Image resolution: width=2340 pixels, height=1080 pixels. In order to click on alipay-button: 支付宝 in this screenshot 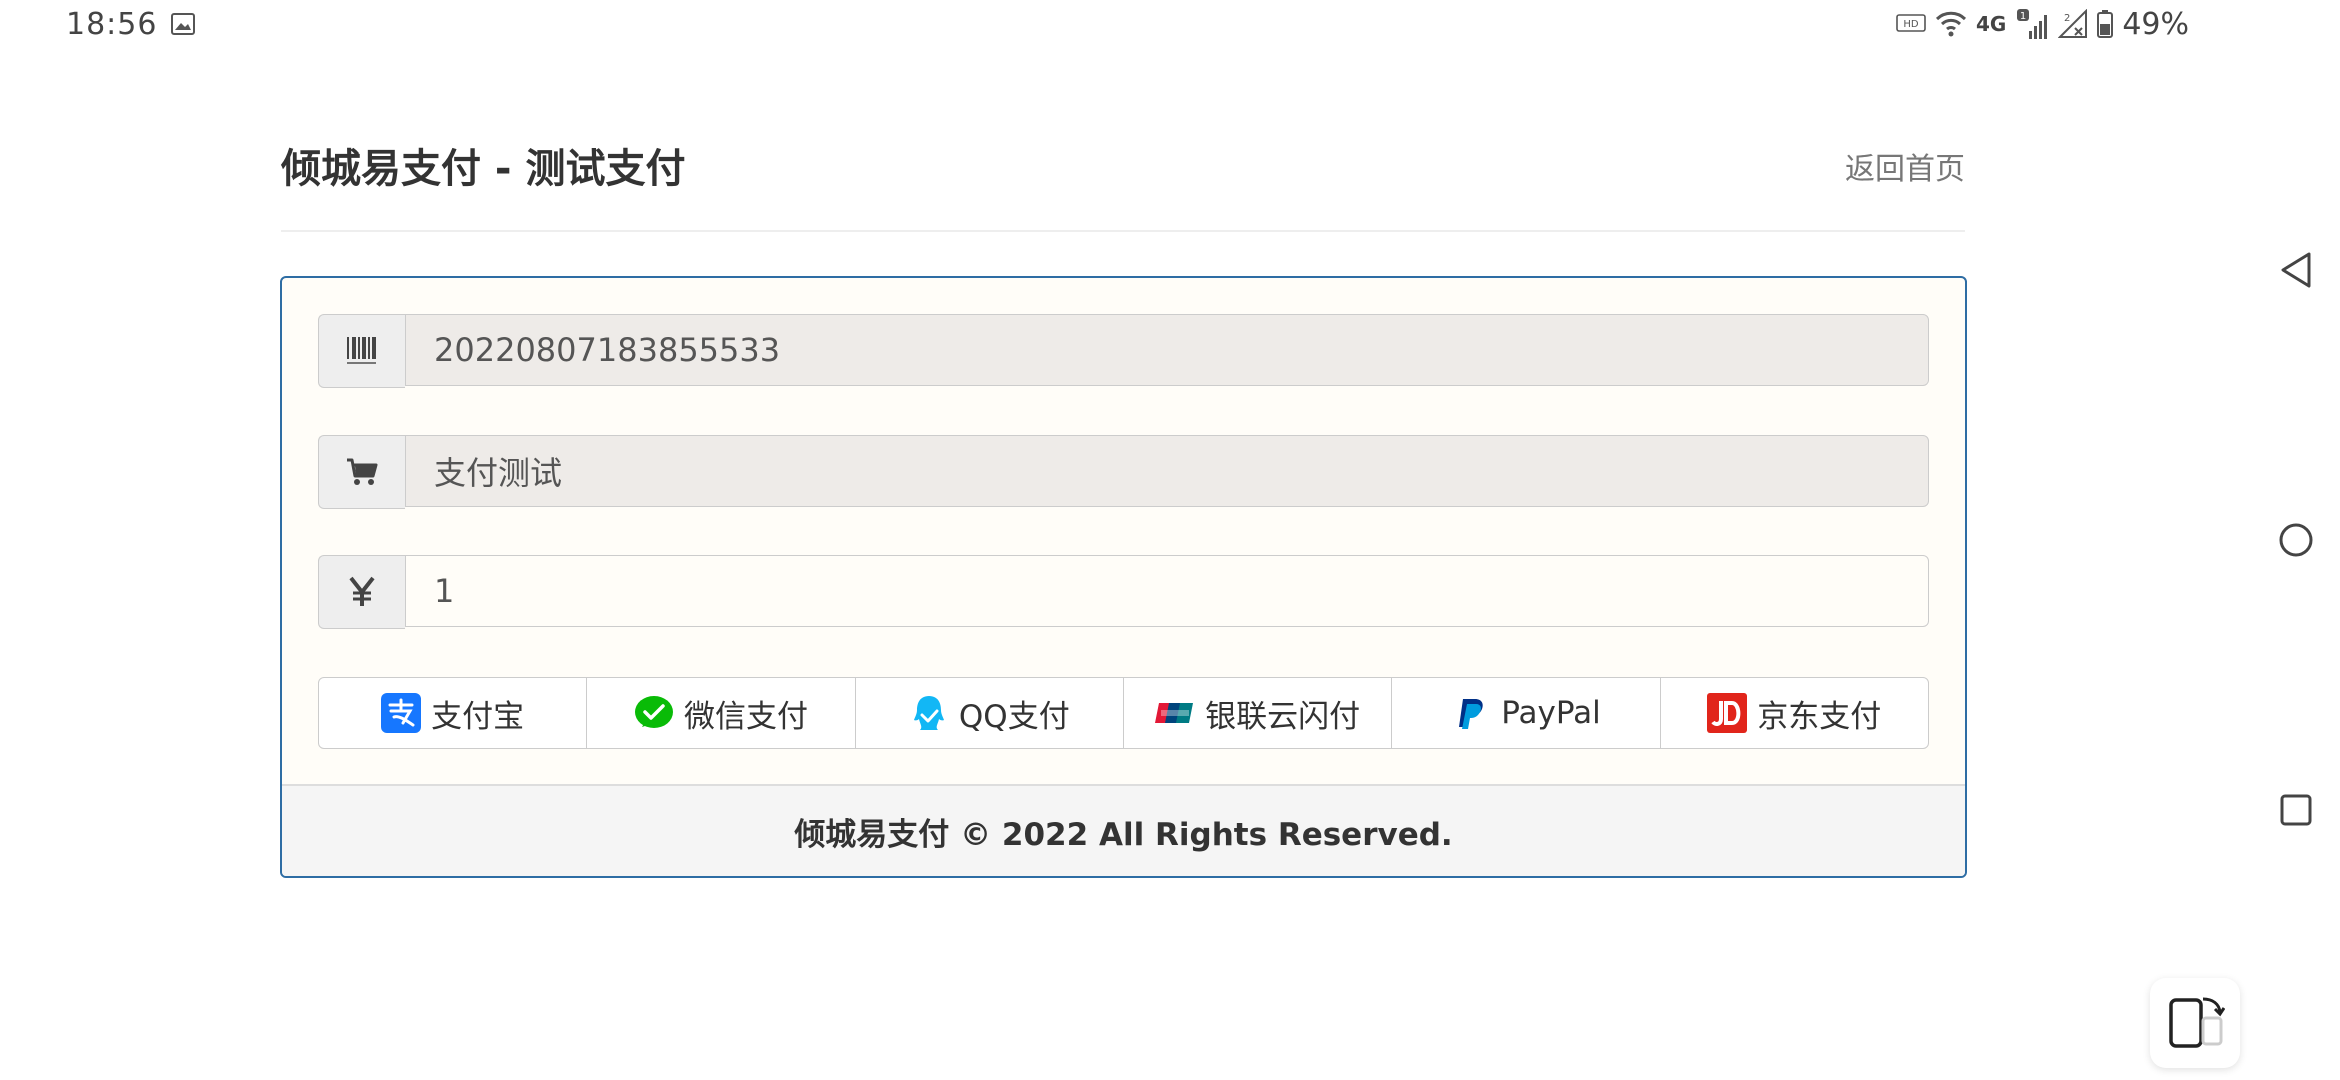, I will do `click(453, 713)`.